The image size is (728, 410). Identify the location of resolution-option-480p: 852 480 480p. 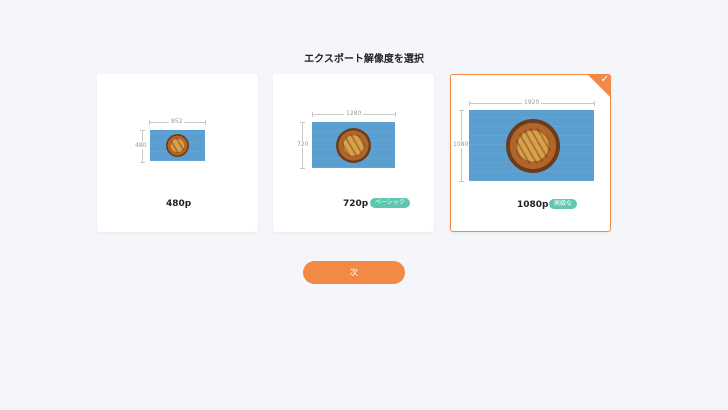
(177, 153).